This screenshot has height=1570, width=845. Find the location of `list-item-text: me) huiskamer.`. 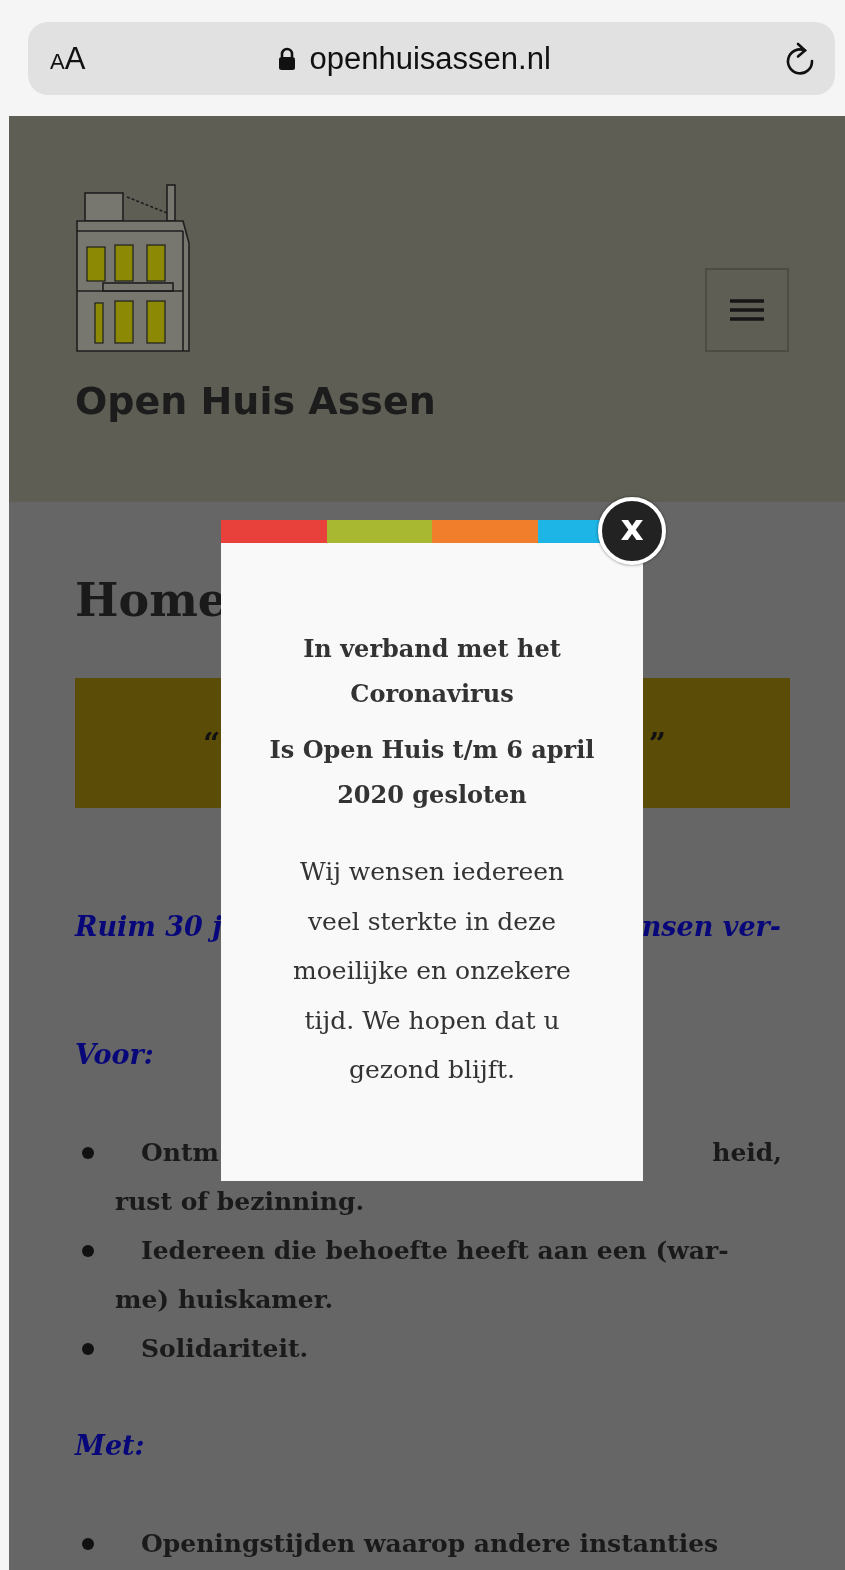

list-item-text: me) huiskamer. is located at coordinates (224, 1300).